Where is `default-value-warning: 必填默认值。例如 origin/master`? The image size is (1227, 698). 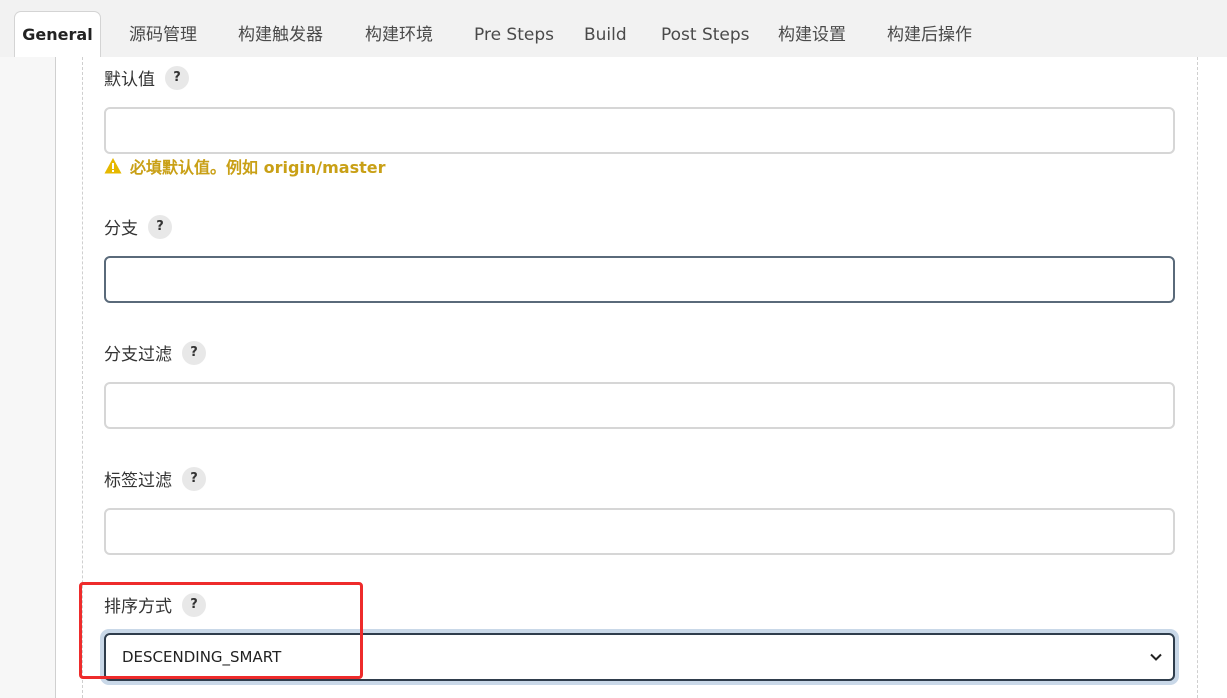
default-value-warning: 必填默认值。例如 origin/master is located at coordinates (245, 166).